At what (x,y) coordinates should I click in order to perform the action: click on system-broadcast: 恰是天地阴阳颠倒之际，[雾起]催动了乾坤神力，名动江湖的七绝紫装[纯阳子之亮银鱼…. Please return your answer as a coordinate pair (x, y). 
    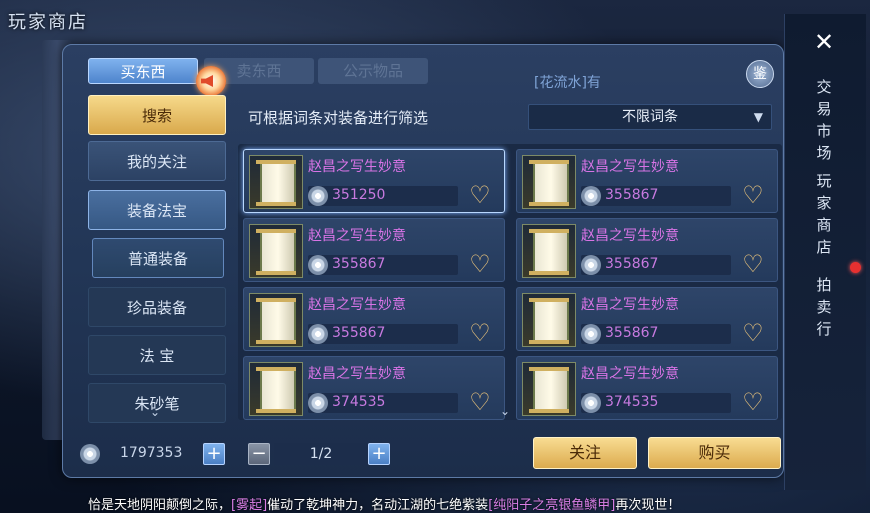
    Looking at the image, I should click on (384, 503).